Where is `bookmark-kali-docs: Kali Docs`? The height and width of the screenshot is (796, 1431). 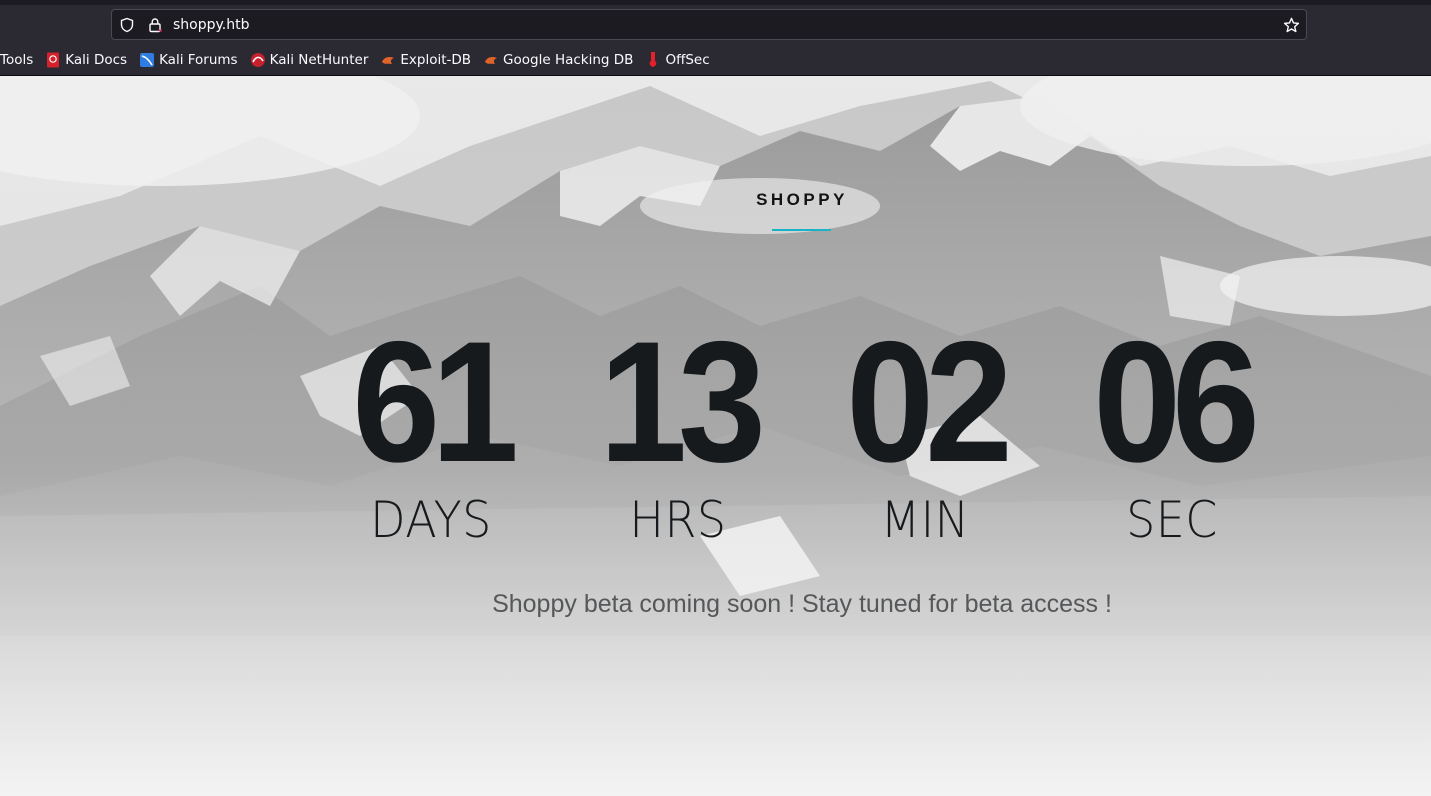
bookmark-kali-docs: Kali Docs is located at coordinates (86, 60).